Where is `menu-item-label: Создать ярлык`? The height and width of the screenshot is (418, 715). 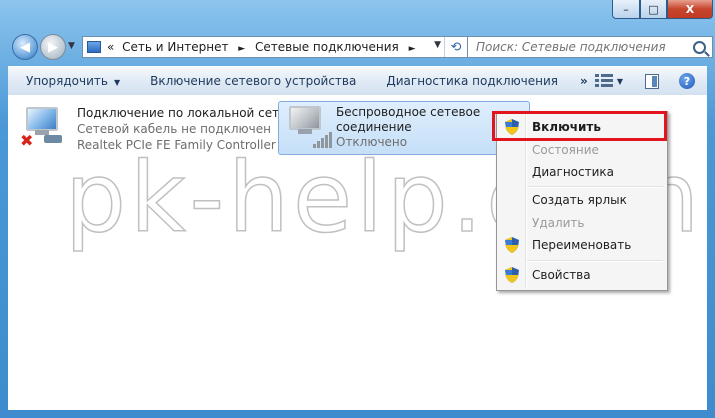
menu-item-label: Создать ярлык is located at coordinates (579, 200).